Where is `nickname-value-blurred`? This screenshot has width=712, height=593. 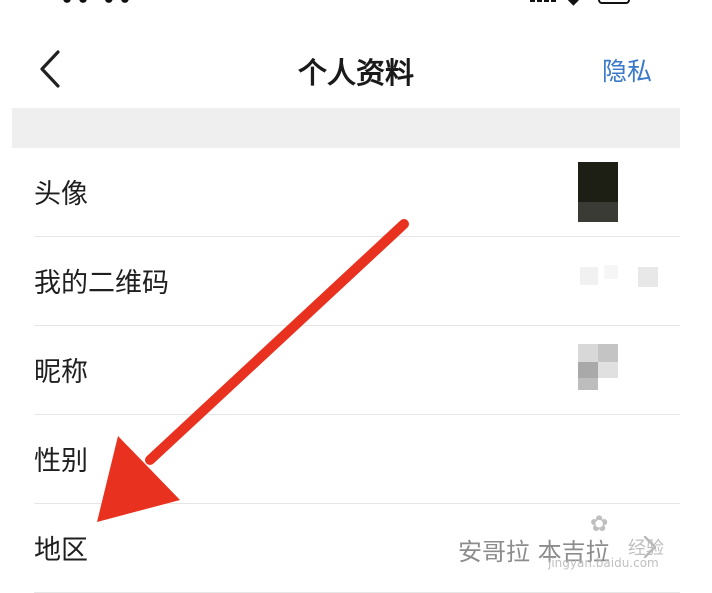
nickname-value-blurred is located at coordinates (614, 369).